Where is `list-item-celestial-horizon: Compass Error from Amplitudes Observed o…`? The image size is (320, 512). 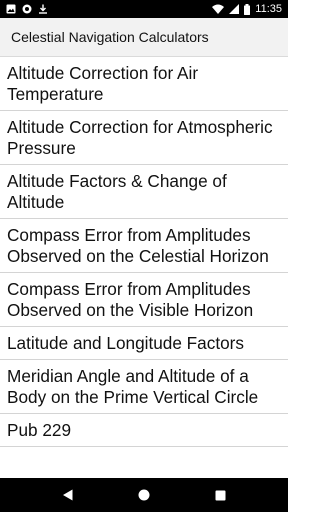
list-item-celestial-horizon: Compass Error from Amplitudes Observed o… is located at coordinates (144, 246).